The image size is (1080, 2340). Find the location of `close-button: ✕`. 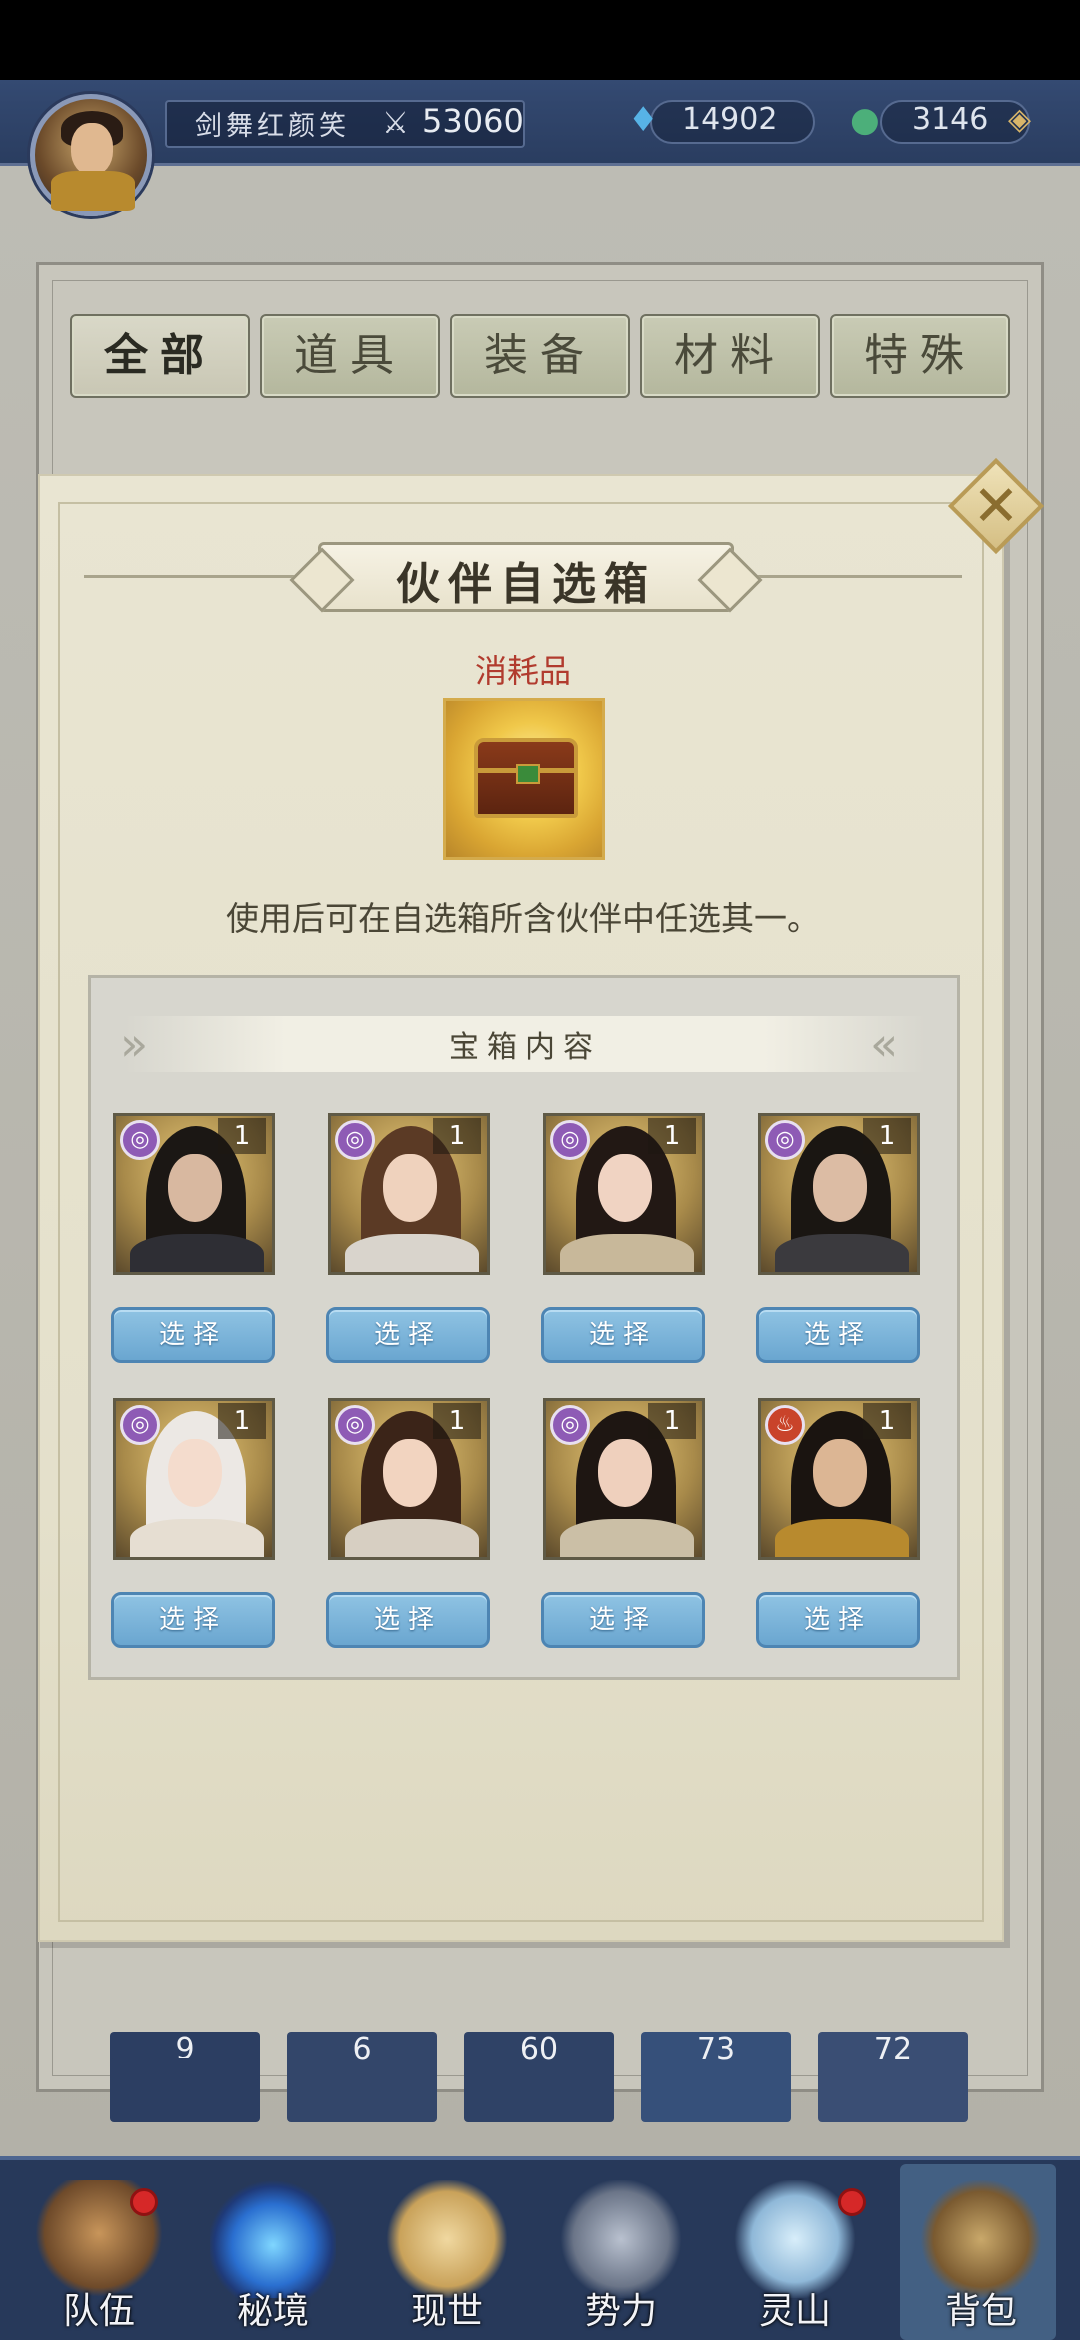

close-button: ✕ is located at coordinates (996, 506).